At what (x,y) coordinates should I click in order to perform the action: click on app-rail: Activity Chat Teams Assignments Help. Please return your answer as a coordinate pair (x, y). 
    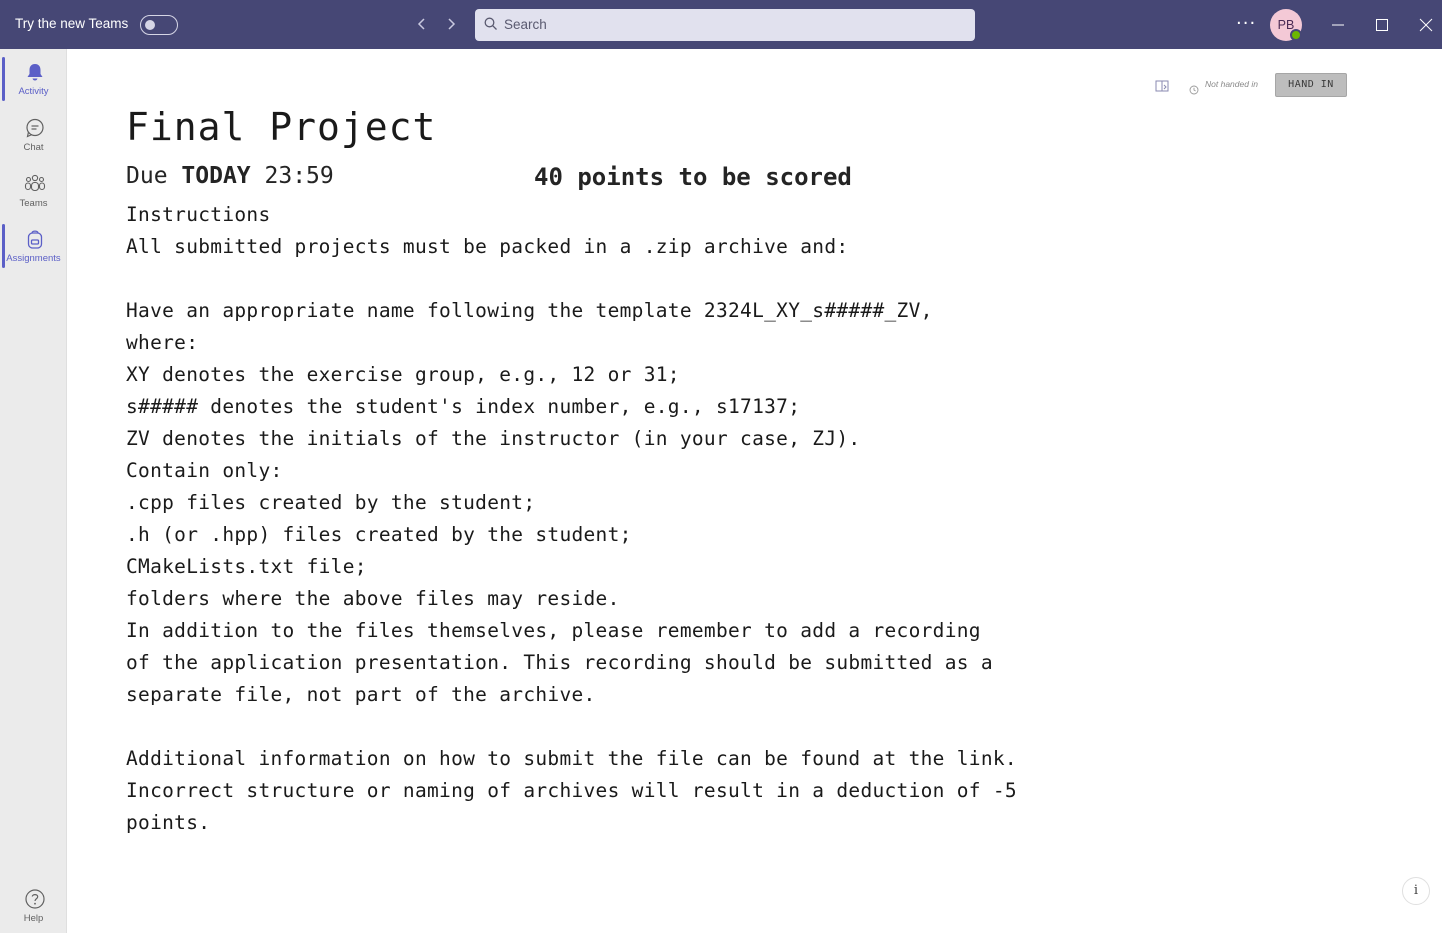
    Looking at the image, I should click on (33, 491).